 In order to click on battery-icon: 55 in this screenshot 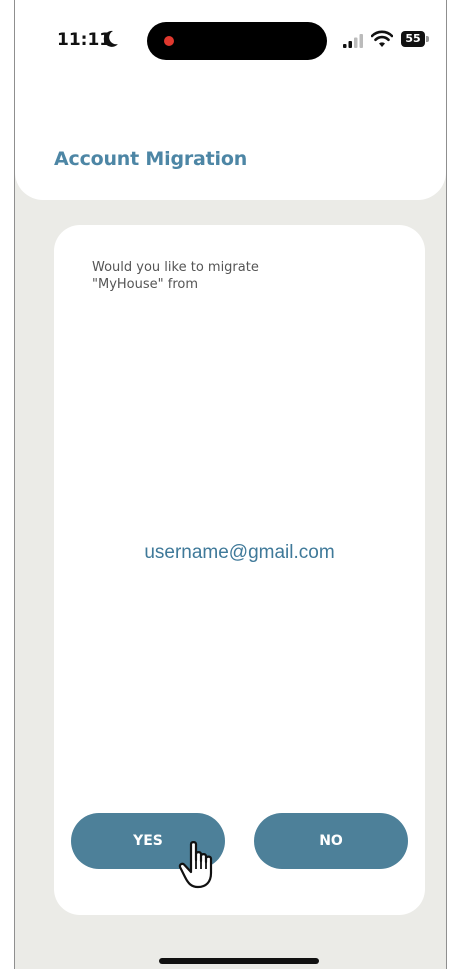, I will do `click(415, 39)`.